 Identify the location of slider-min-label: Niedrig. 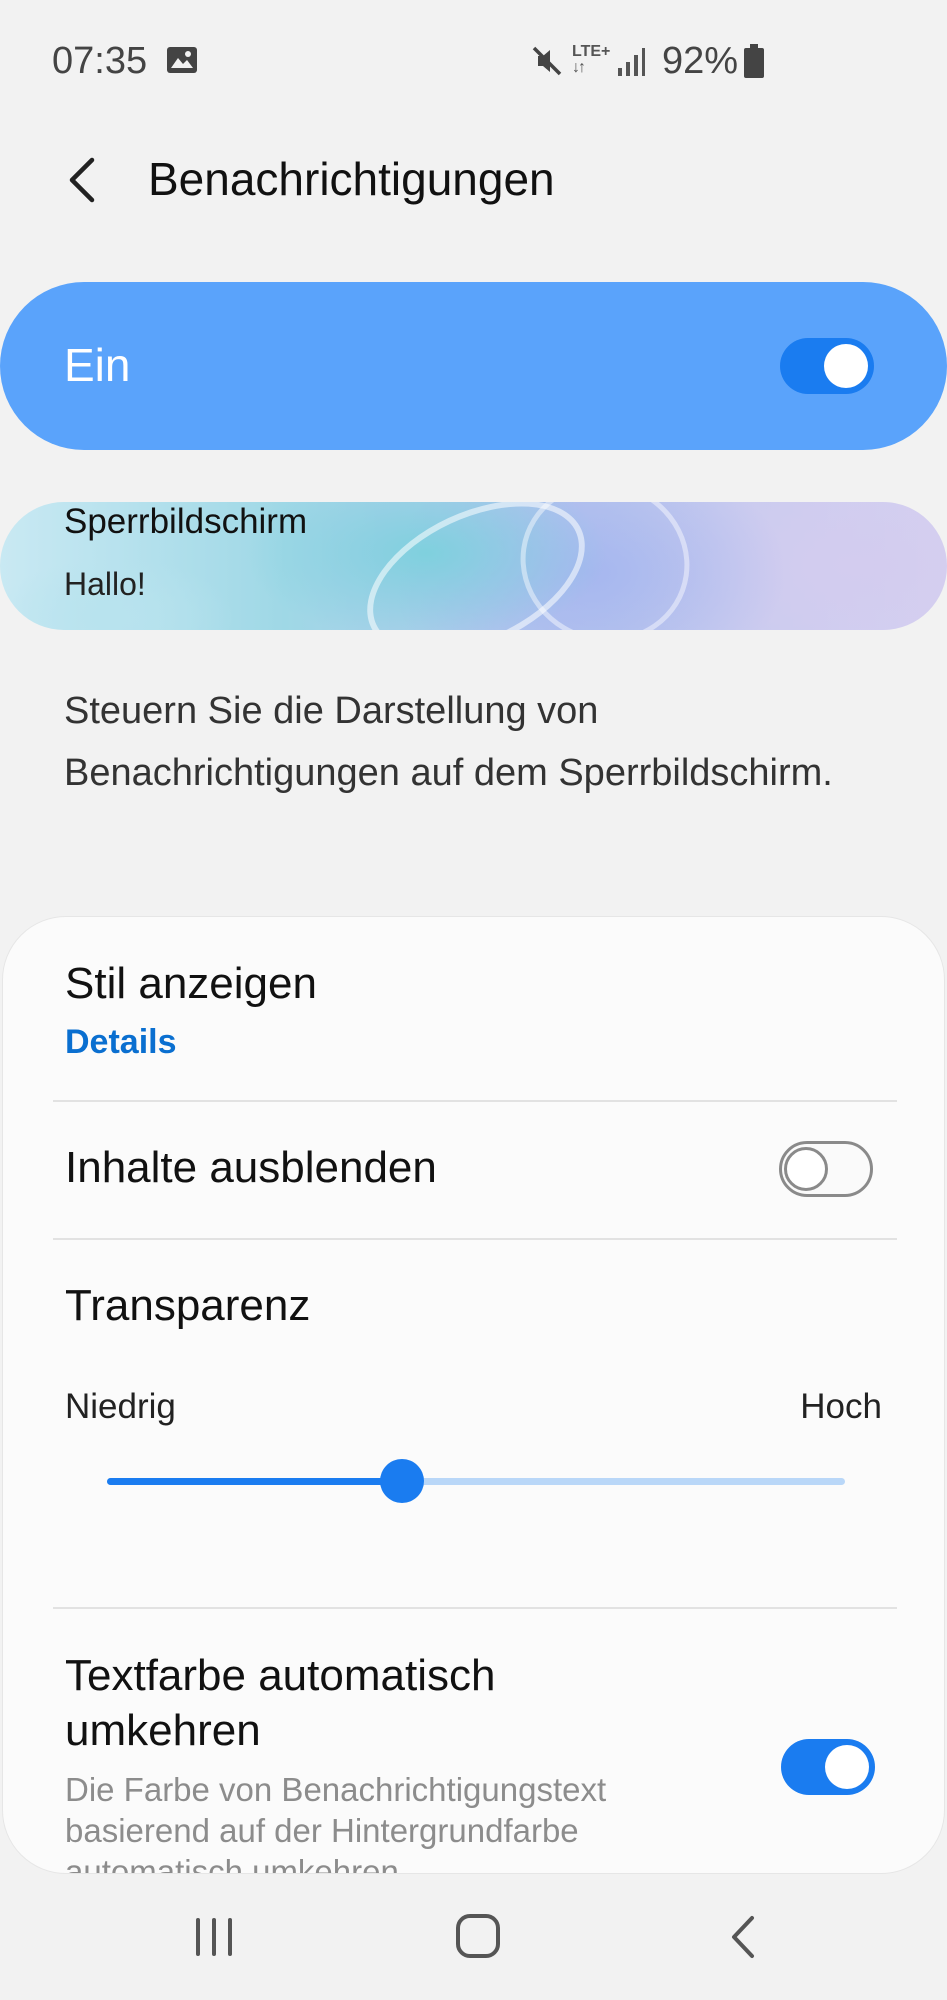
(120, 1406).